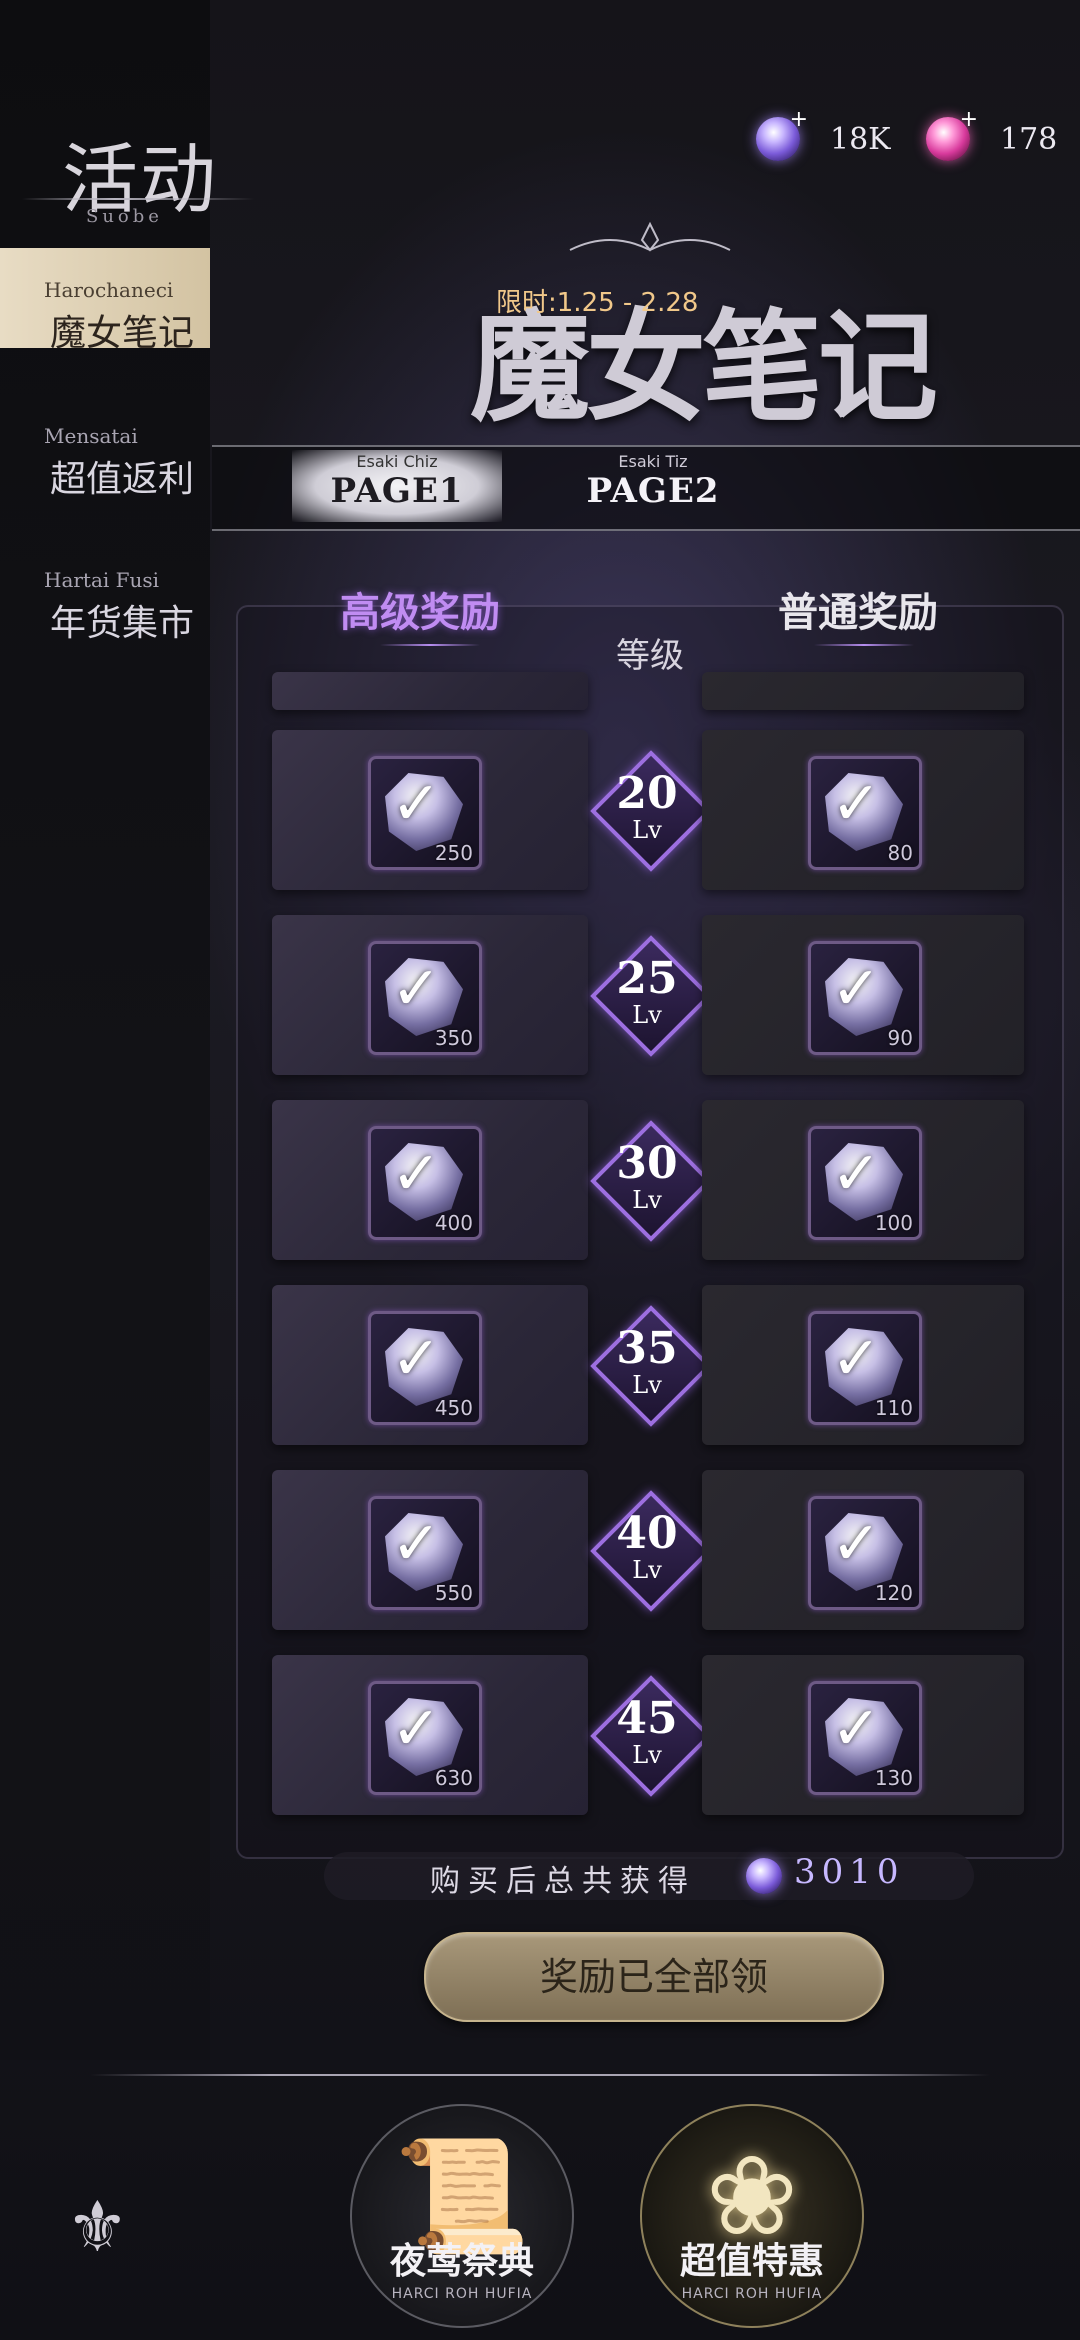 This screenshot has width=1080, height=2340. I want to click on level-badge: 40 Lv, so click(651, 1551).